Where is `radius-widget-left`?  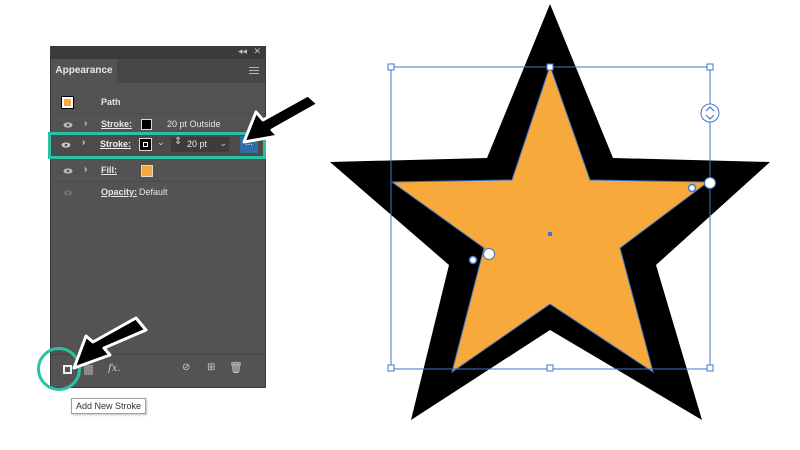 radius-widget-left is located at coordinates (473, 260).